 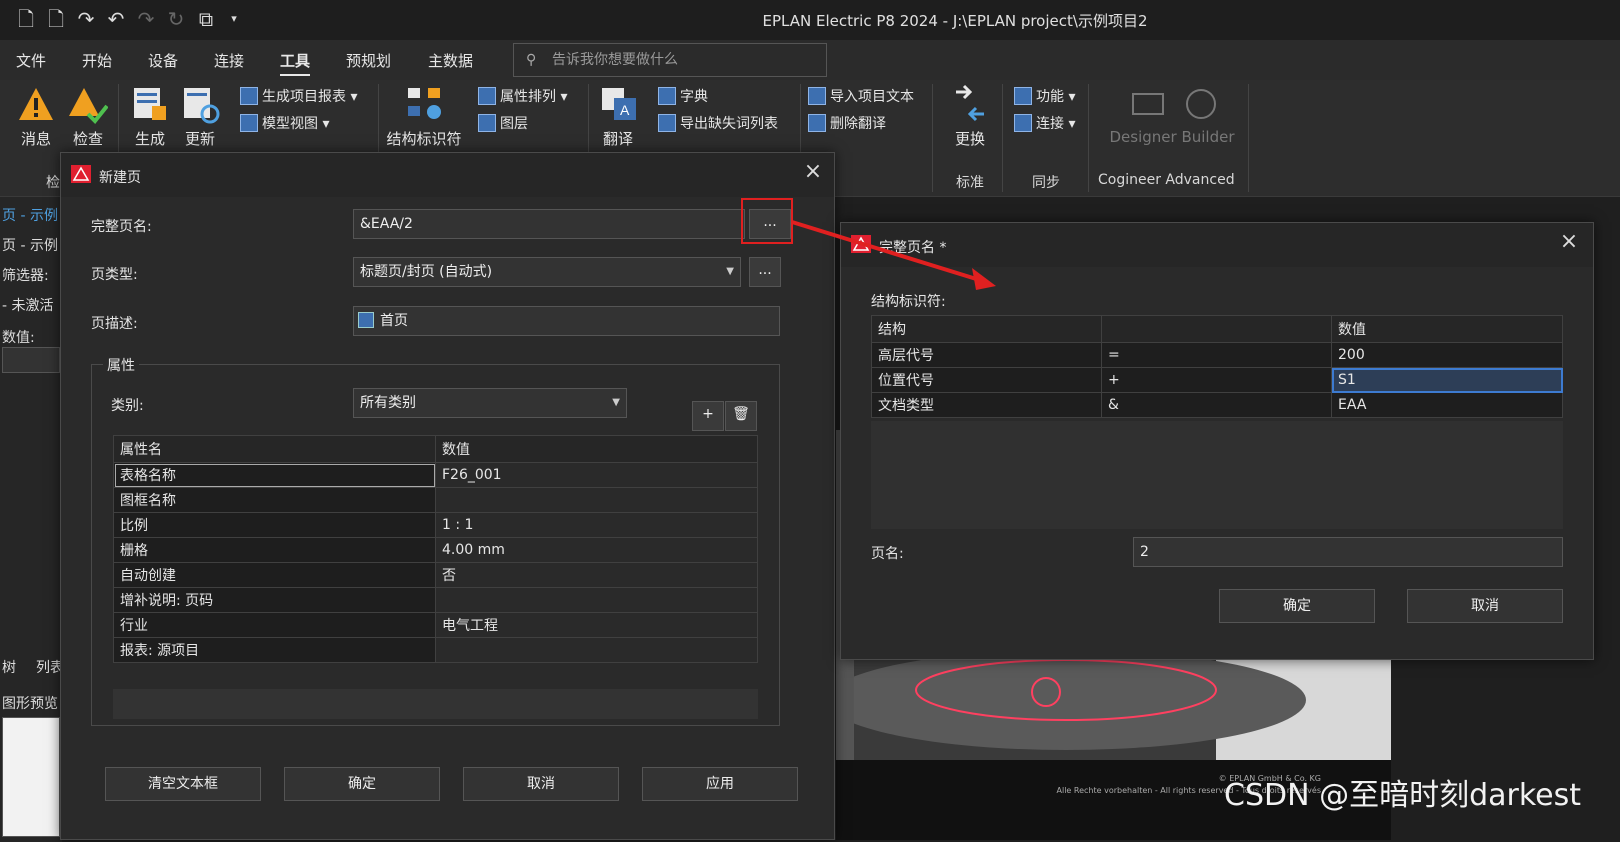 I want to click on model-view-button: 模型视图 ▾, so click(x=284, y=123).